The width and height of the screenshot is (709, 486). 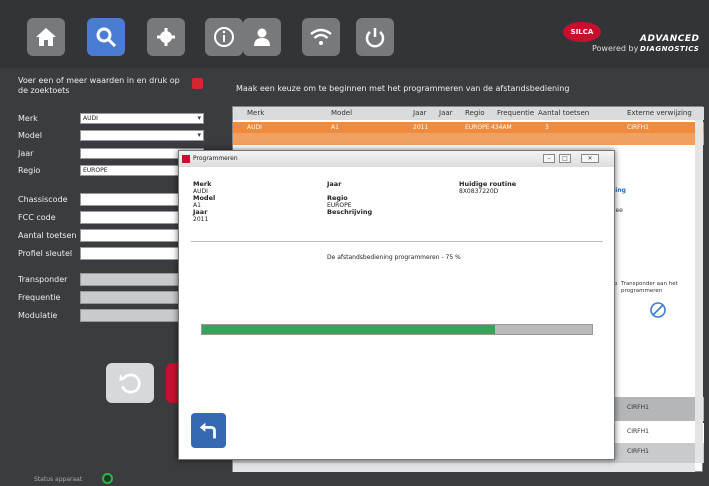 I want to click on back-button, so click(x=208, y=430).